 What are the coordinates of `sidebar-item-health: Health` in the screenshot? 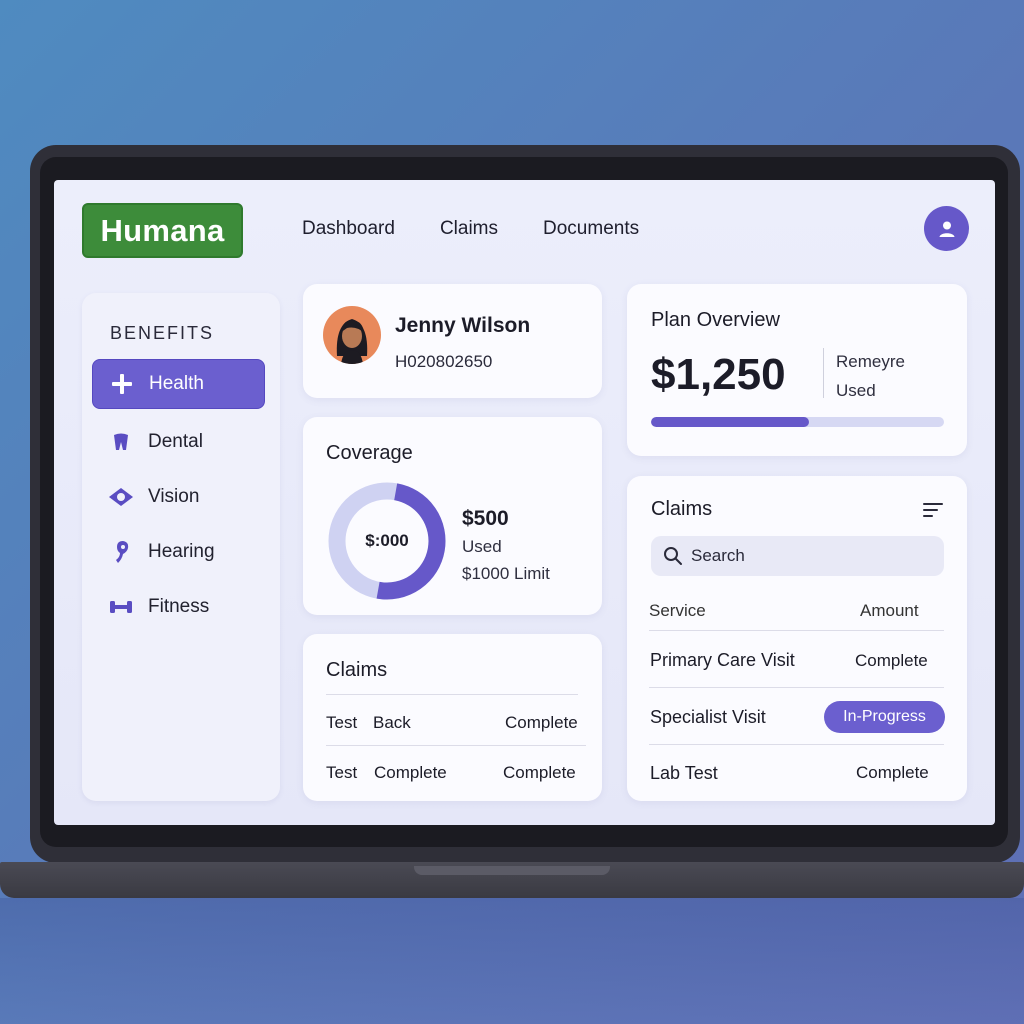 It's located at (178, 384).